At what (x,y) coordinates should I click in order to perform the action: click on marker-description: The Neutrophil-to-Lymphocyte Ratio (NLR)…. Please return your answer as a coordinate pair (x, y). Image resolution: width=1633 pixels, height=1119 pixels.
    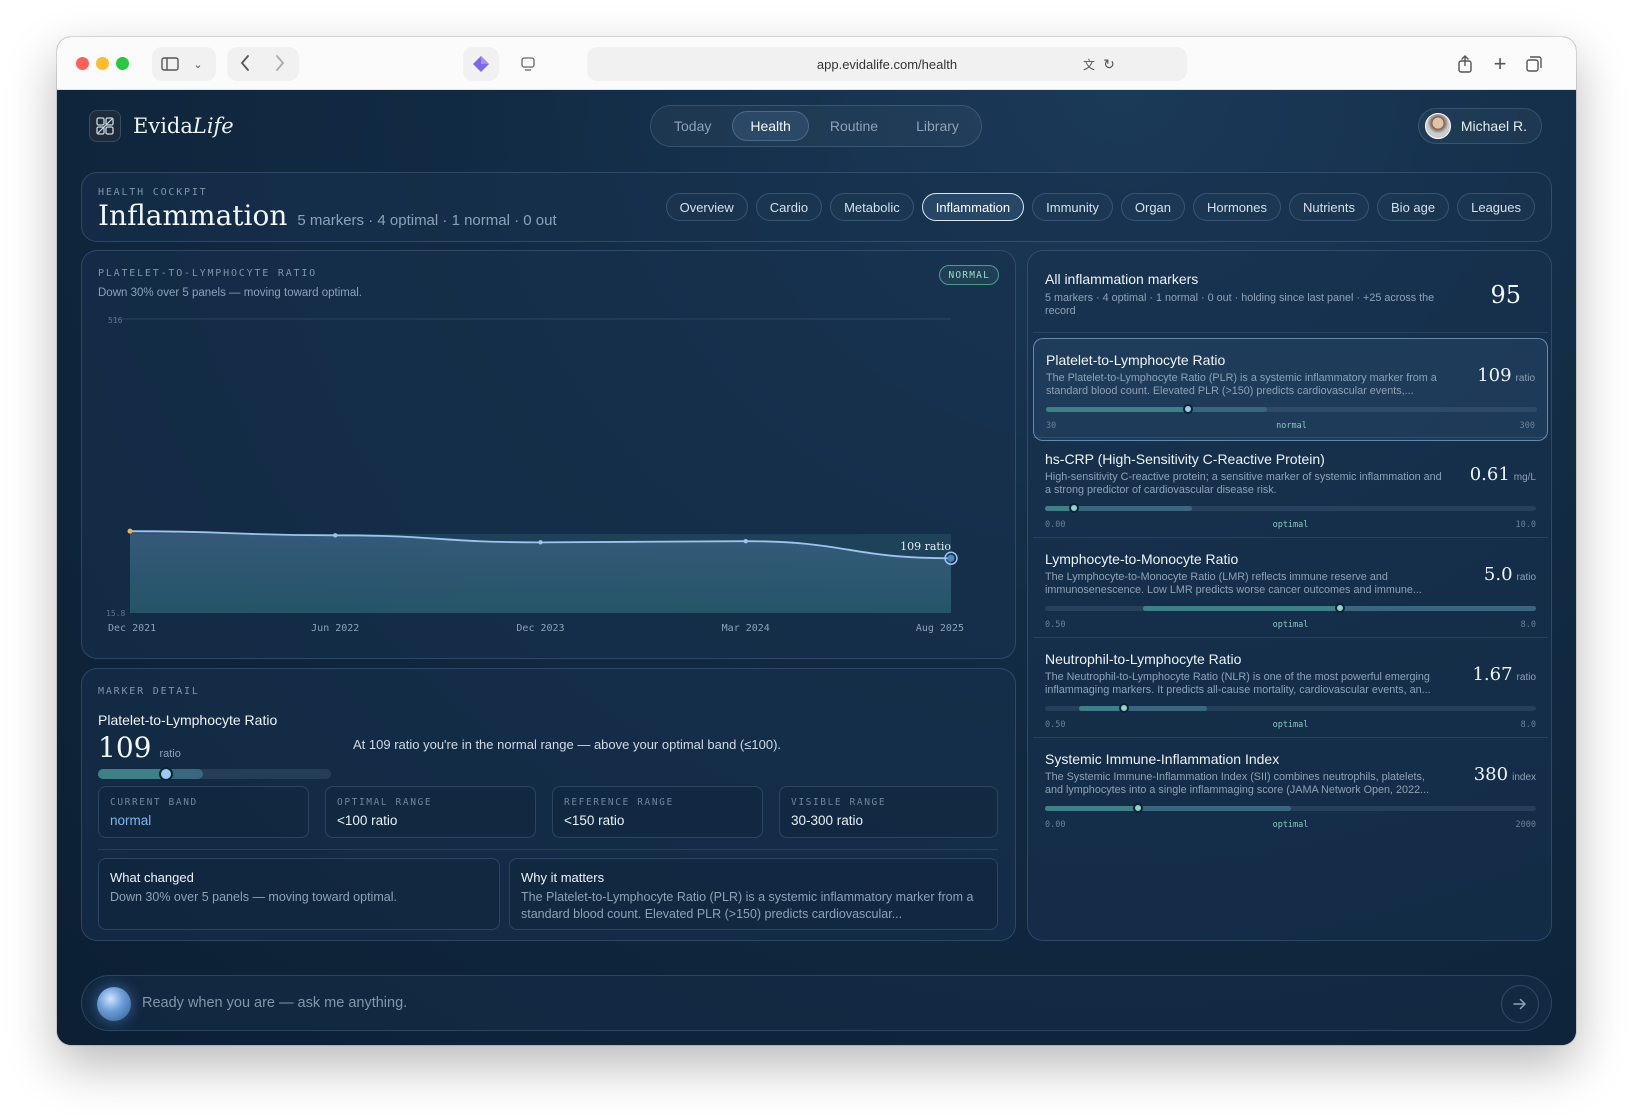
    Looking at the image, I should click on (1238, 683).